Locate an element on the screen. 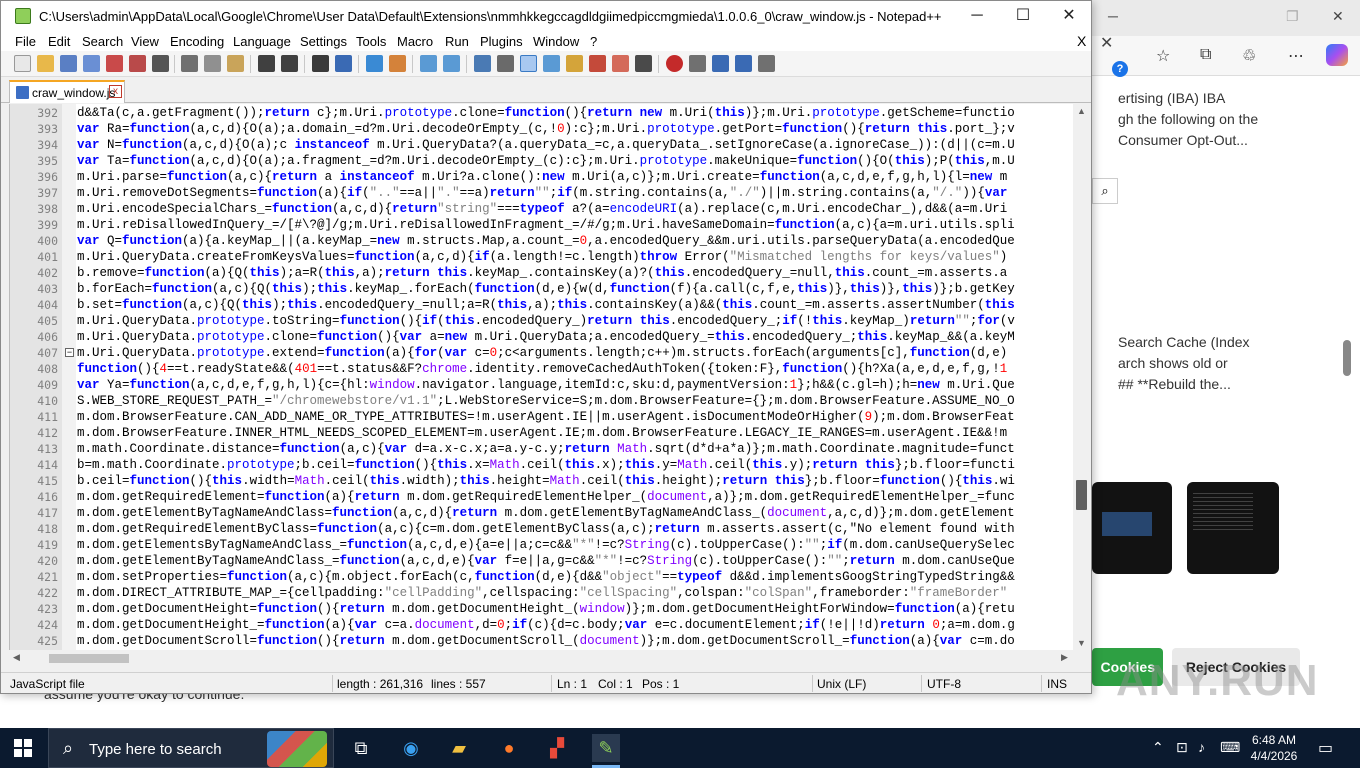 This screenshot has width=1360, height=768. save-macro-icon is located at coordinates (766, 63).